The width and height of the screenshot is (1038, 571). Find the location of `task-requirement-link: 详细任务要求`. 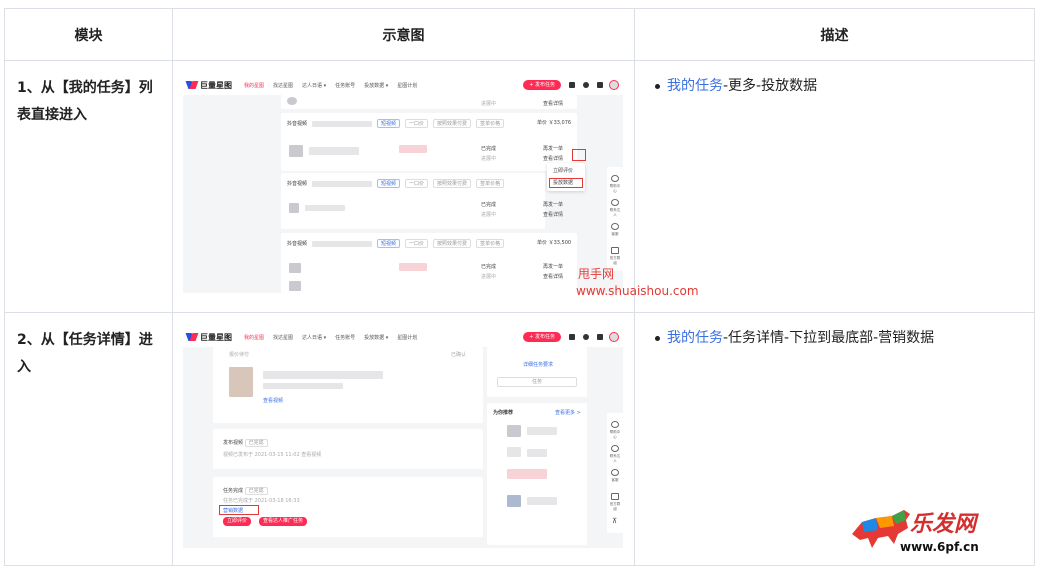

task-requirement-link: 详细任务要求 is located at coordinates (538, 364).